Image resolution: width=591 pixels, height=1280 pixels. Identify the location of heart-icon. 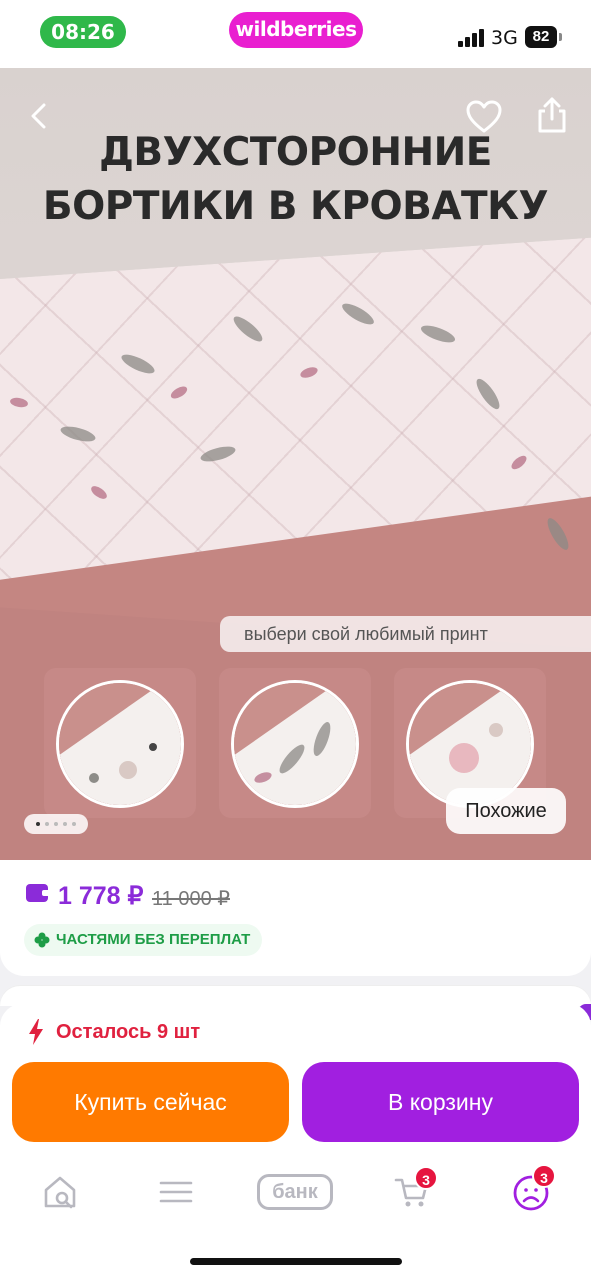
(484, 116).